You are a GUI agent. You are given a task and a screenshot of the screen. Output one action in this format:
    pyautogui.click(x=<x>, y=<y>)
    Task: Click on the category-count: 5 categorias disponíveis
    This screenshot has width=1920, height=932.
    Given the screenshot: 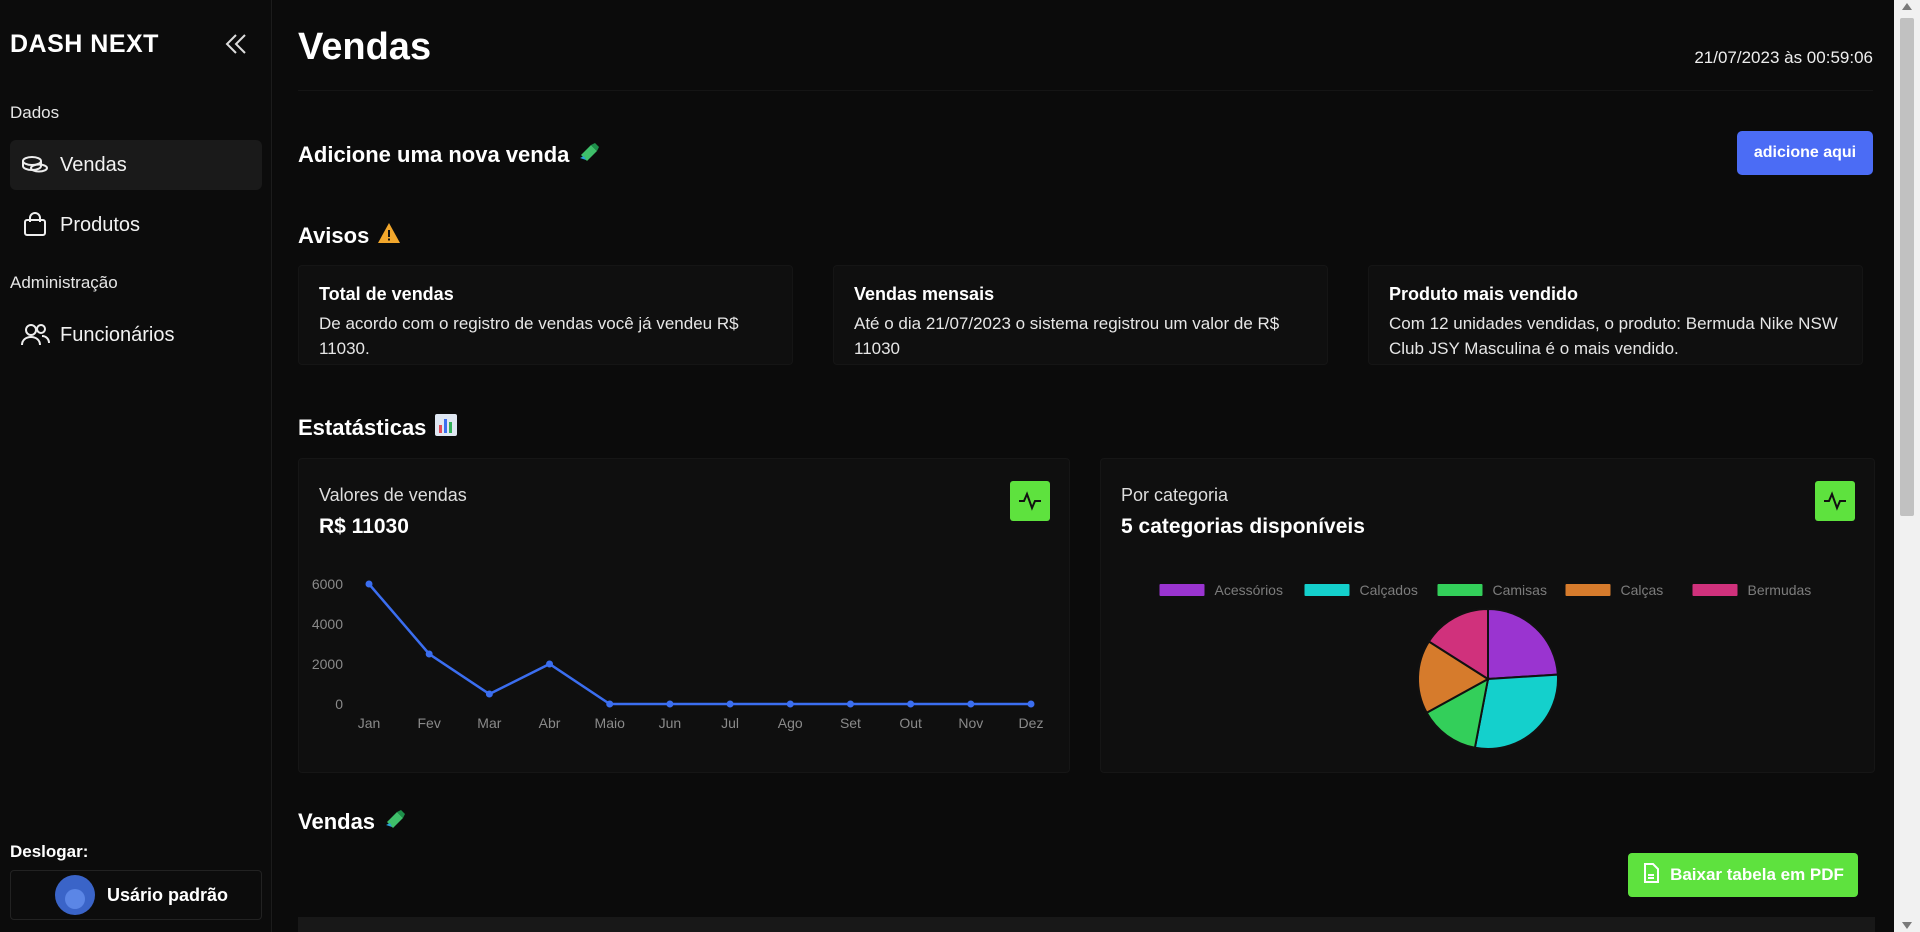 What is the action you would take?
    pyautogui.click(x=1243, y=526)
    